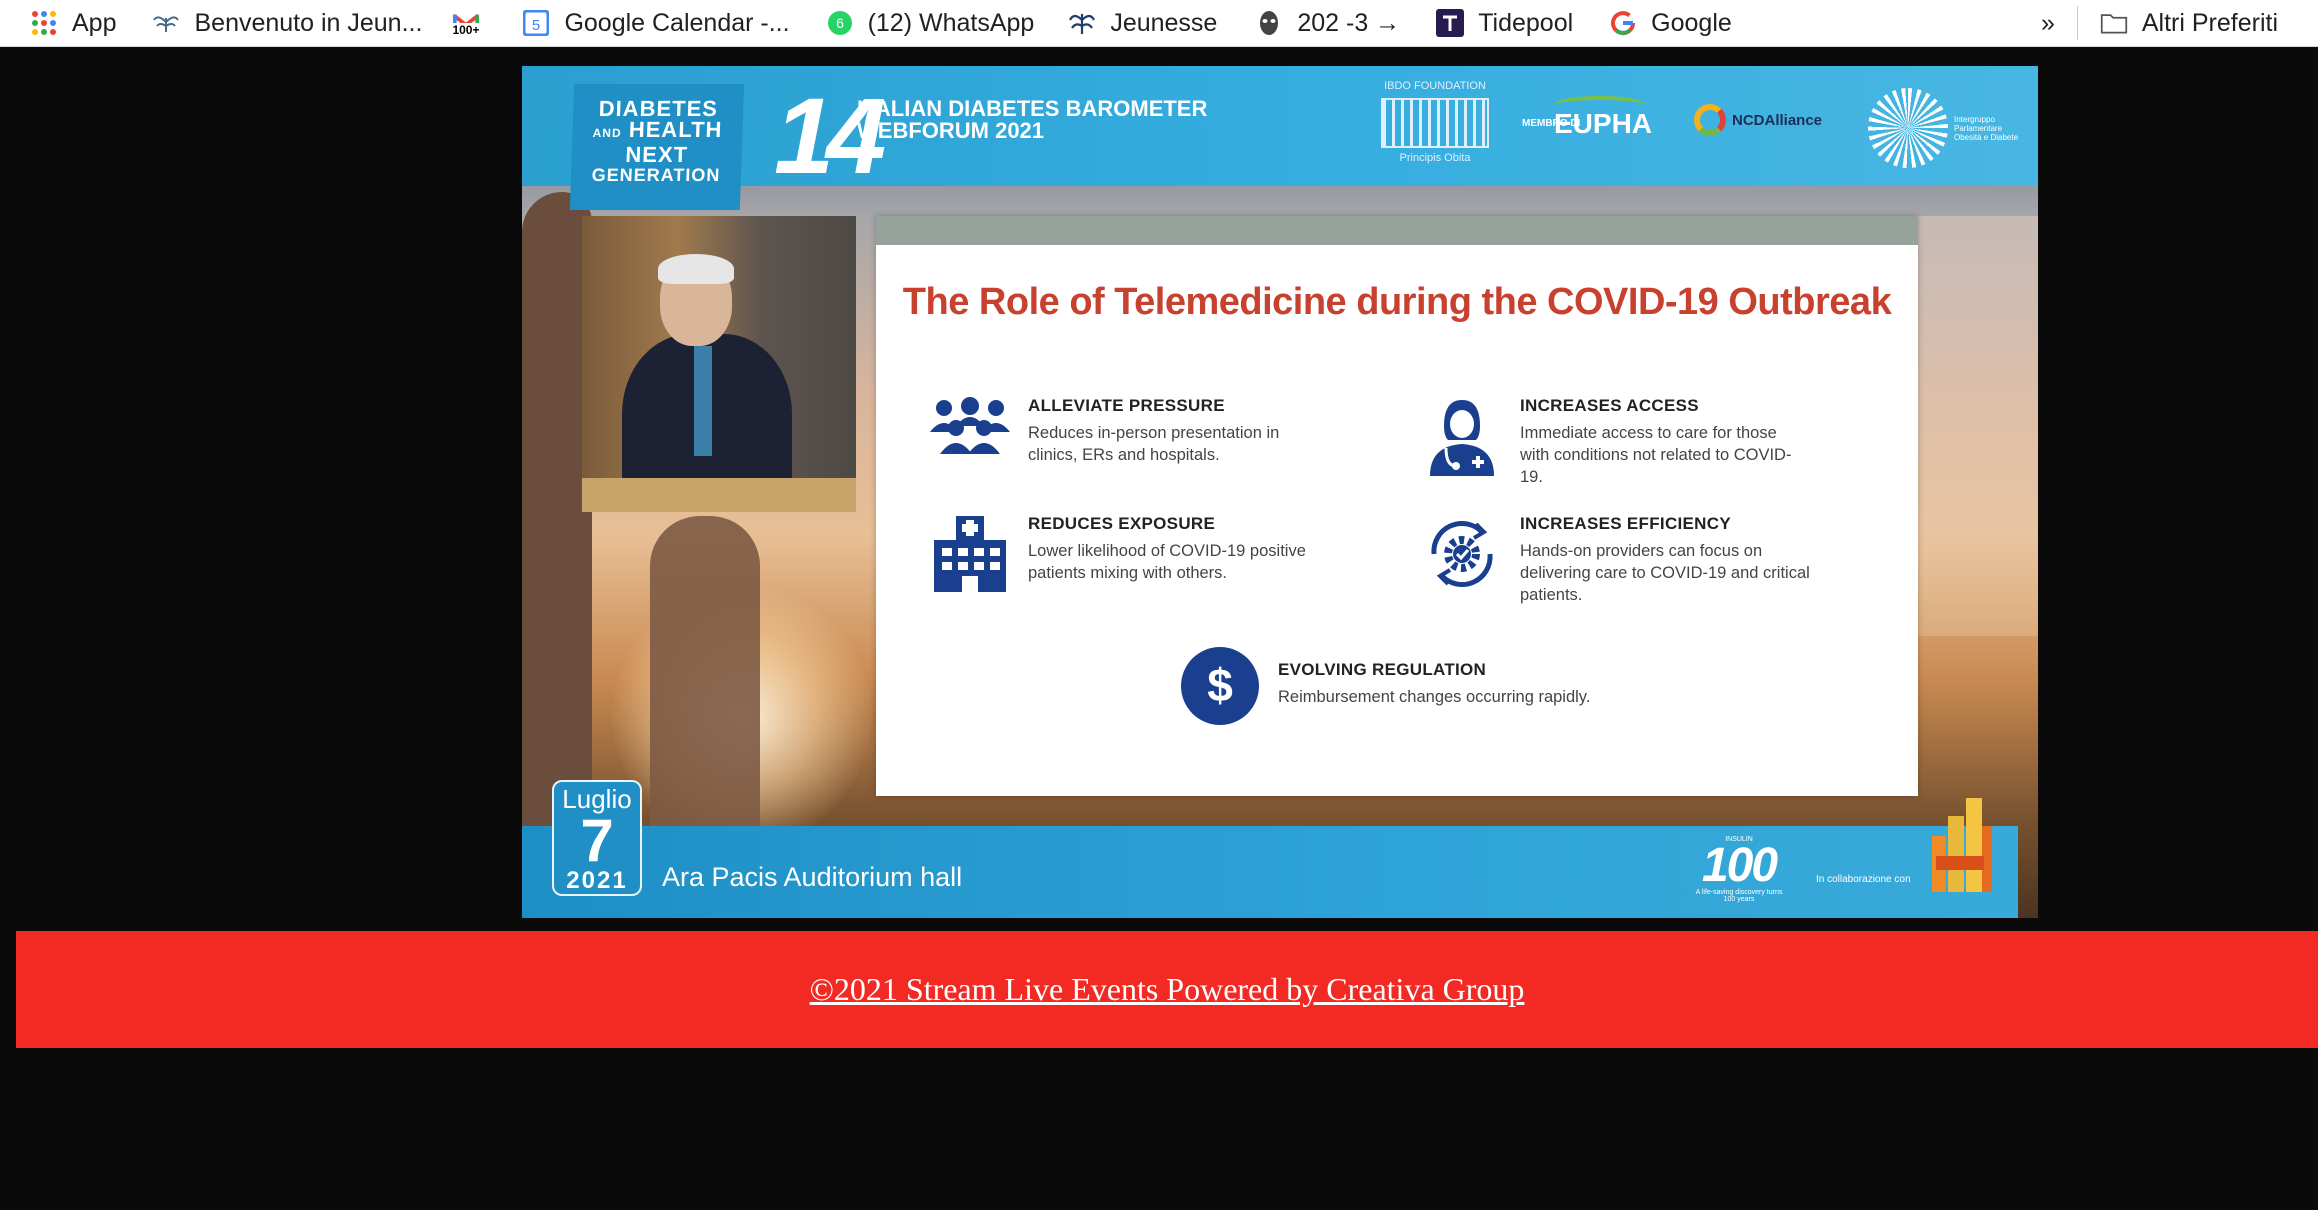  I want to click on ibdo-foundation-logo: IBDO FOUNDATION Principis Obita, so click(1435, 130).